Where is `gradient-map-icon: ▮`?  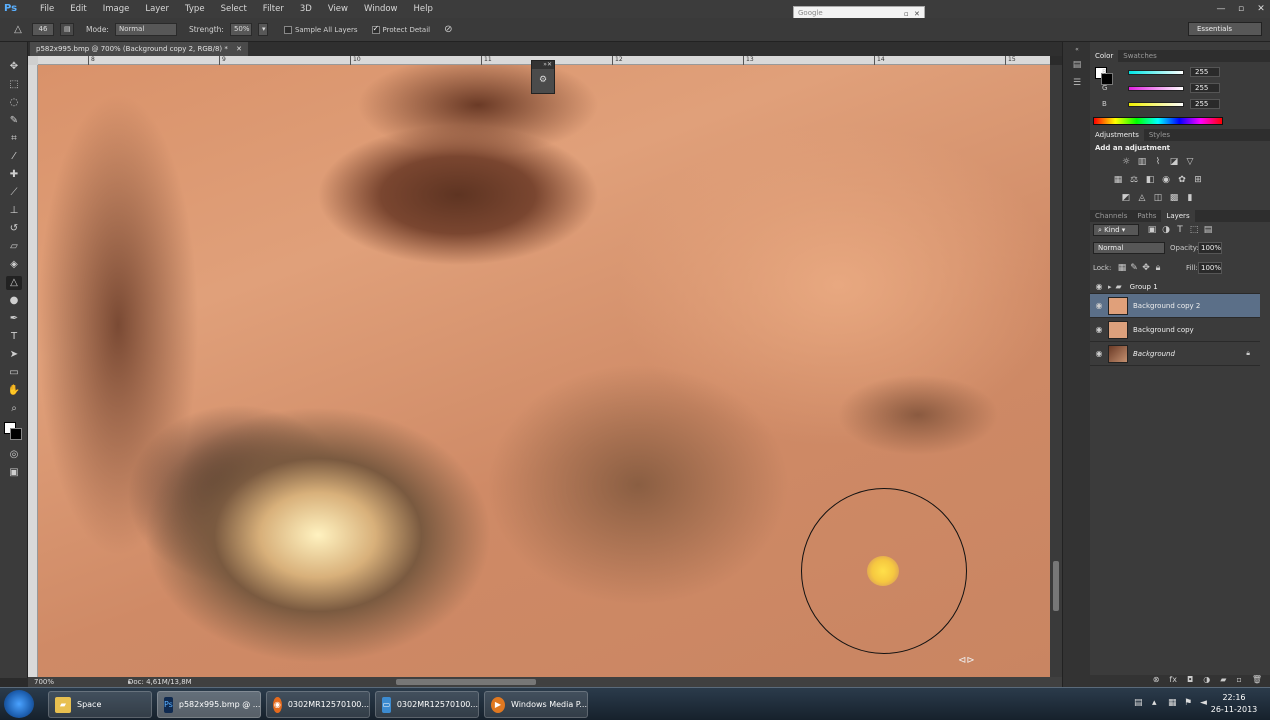 gradient-map-icon: ▮ is located at coordinates (1190, 198).